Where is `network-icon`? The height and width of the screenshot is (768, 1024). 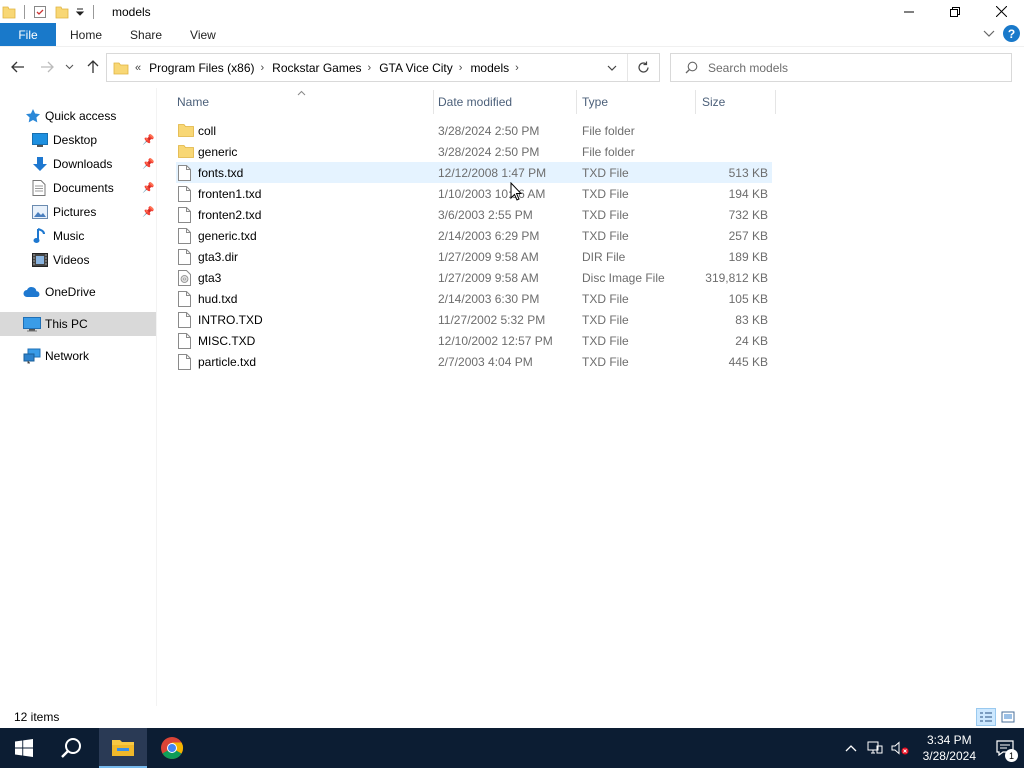 network-icon is located at coordinates (875, 748).